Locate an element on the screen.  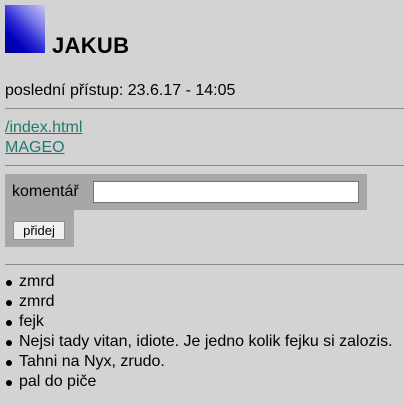
index-link: /index.html is located at coordinates (43, 128).